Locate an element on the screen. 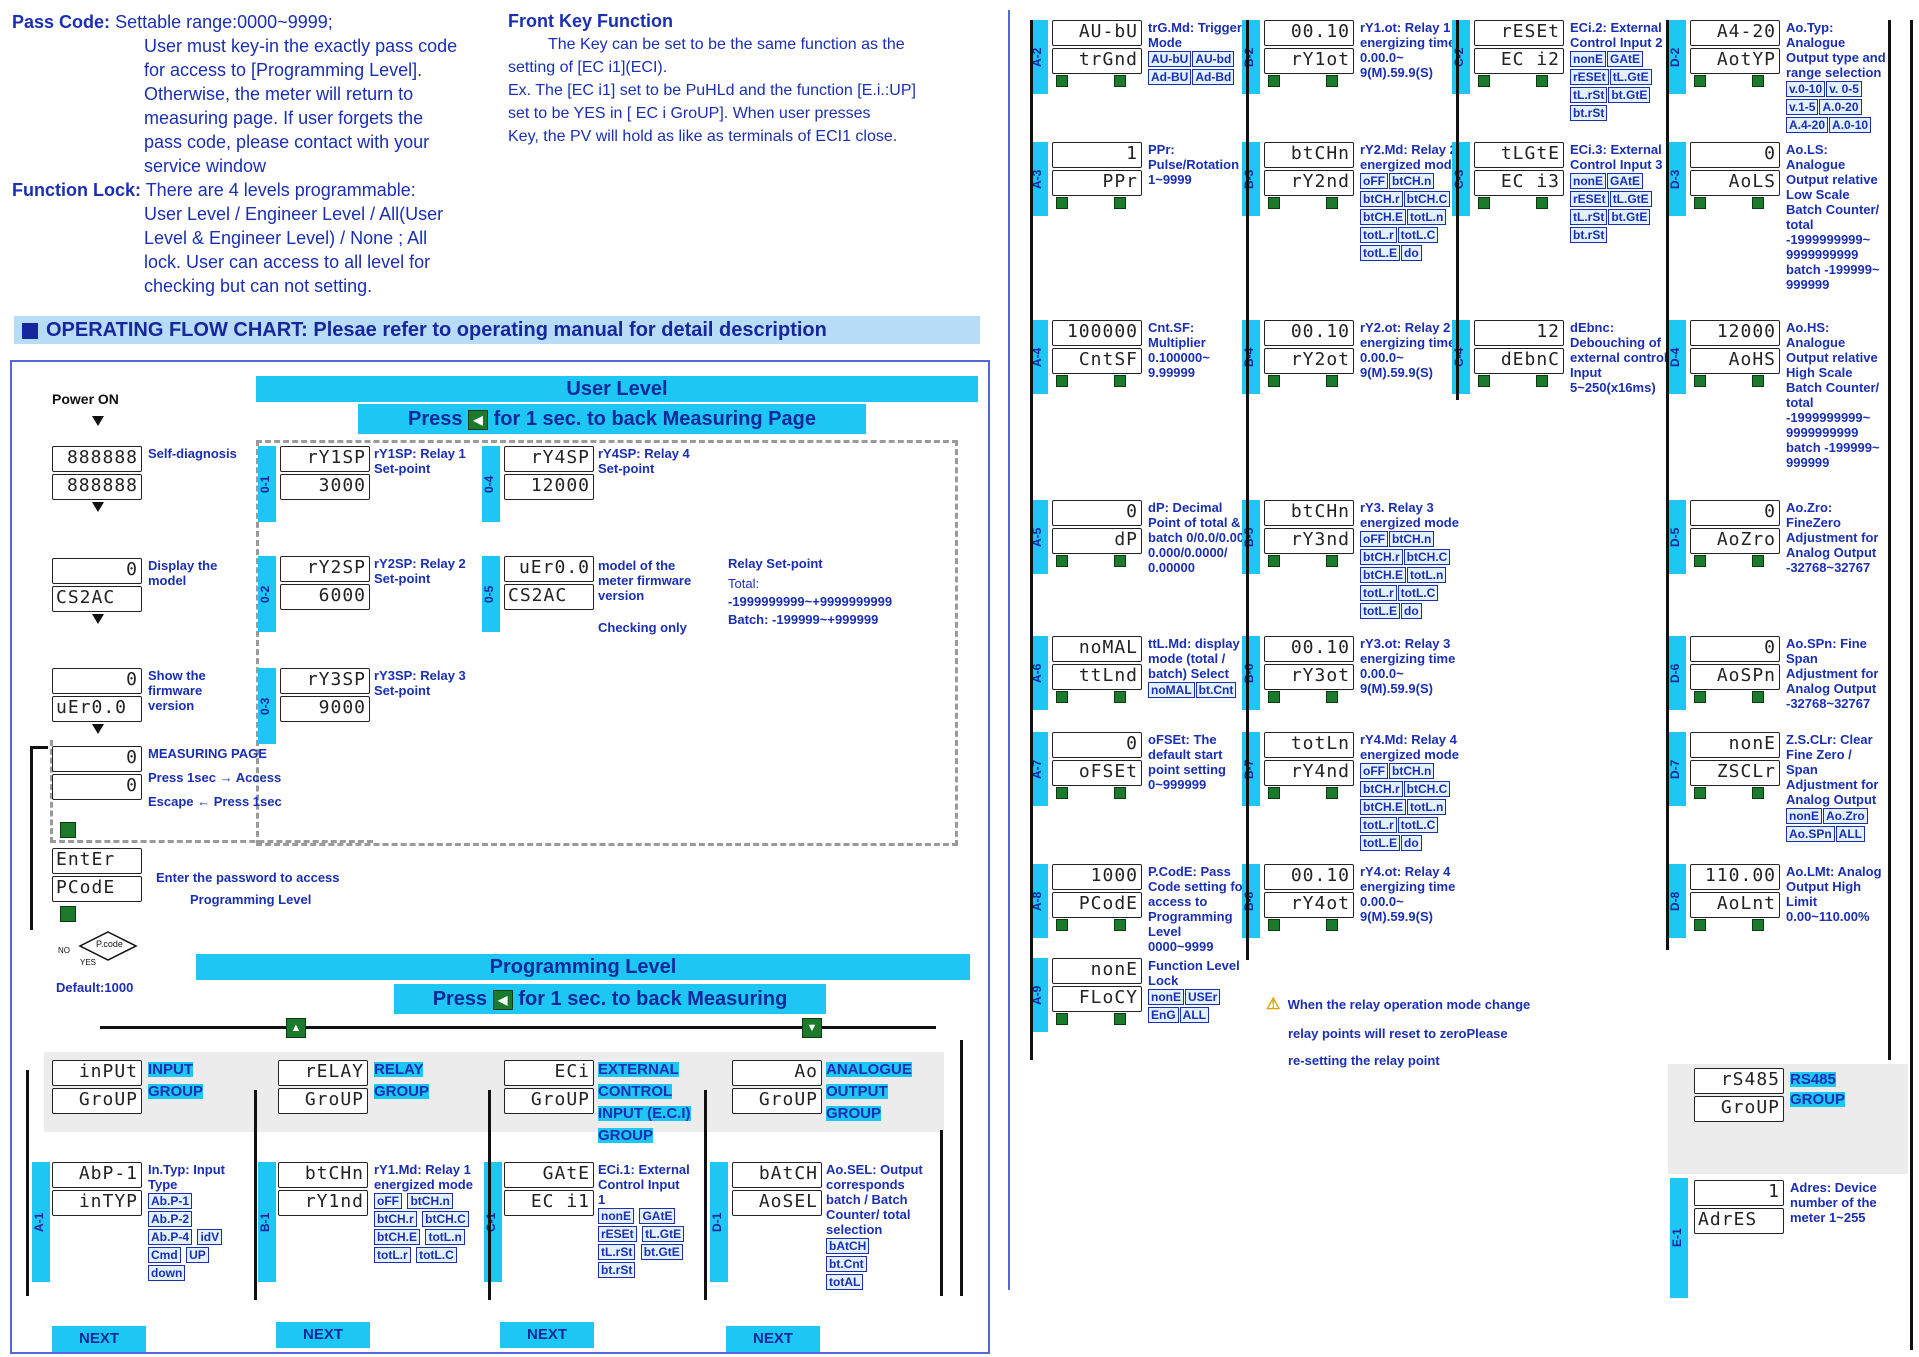 Image resolution: width=1919 pixels, height=1357 pixels. lcd-b-8: 00.10 rY4ot is located at coordinates (1309, 897).